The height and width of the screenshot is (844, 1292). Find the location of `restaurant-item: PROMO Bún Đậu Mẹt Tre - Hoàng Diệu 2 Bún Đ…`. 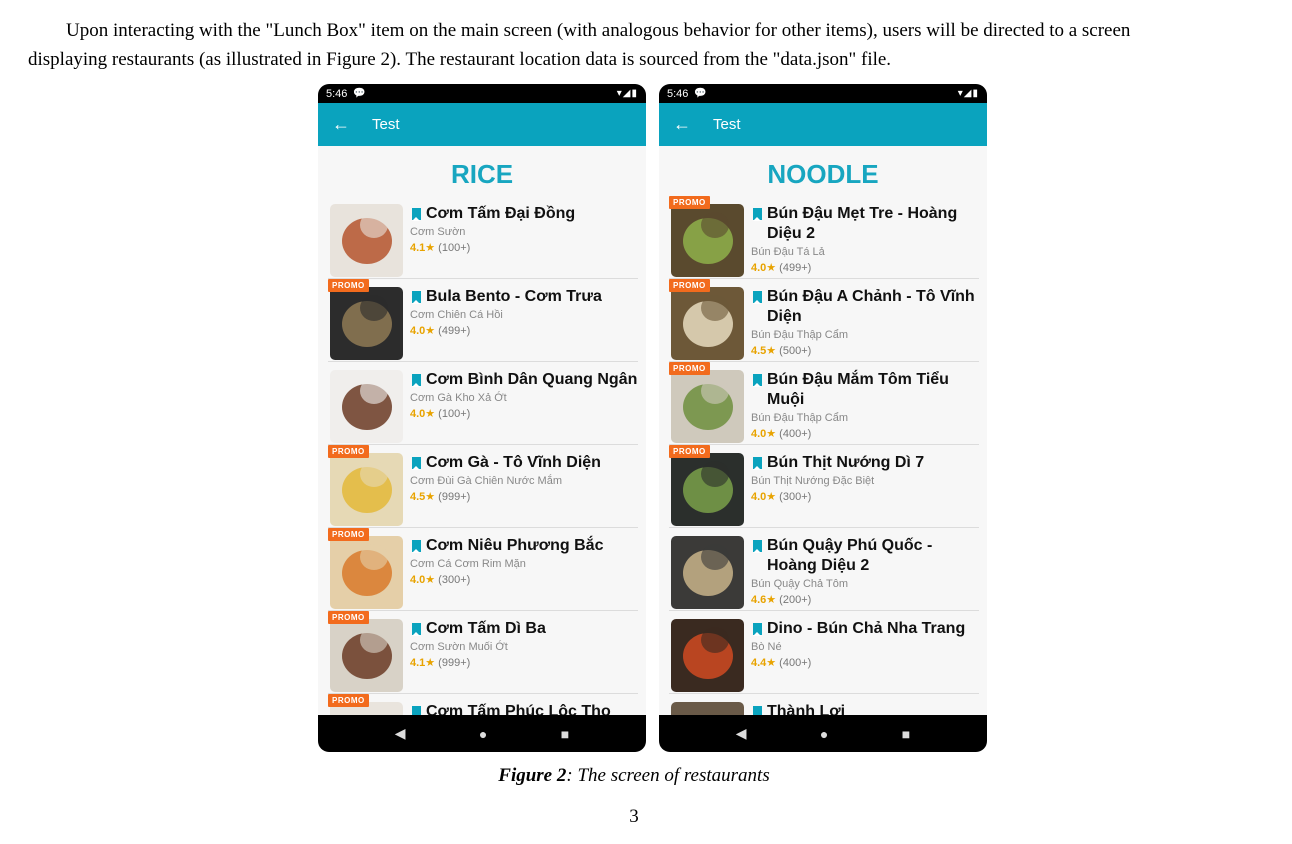

restaurant-item: PROMO Bún Đậu Mẹt Tre - Hoàng Diệu 2 Bún Đ… is located at coordinates (824, 237).